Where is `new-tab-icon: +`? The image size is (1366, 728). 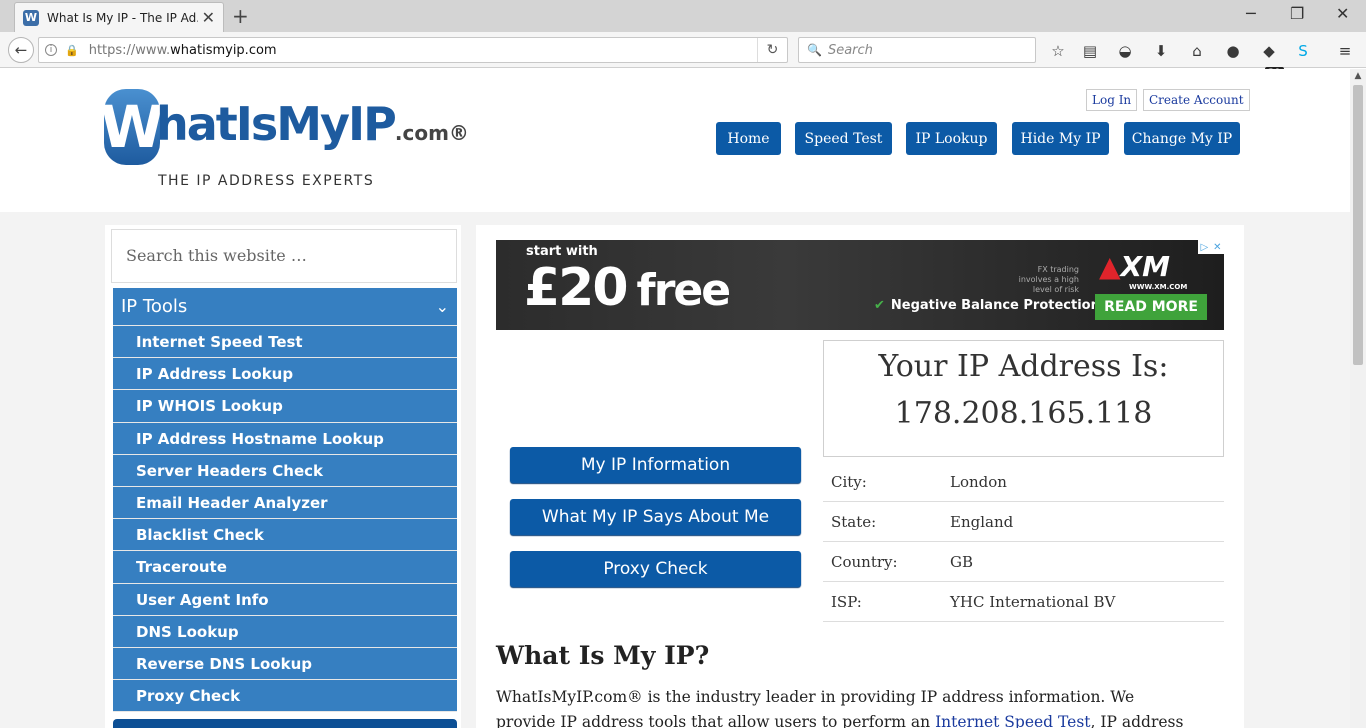
new-tab-icon: + is located at coordinates (240, 16).